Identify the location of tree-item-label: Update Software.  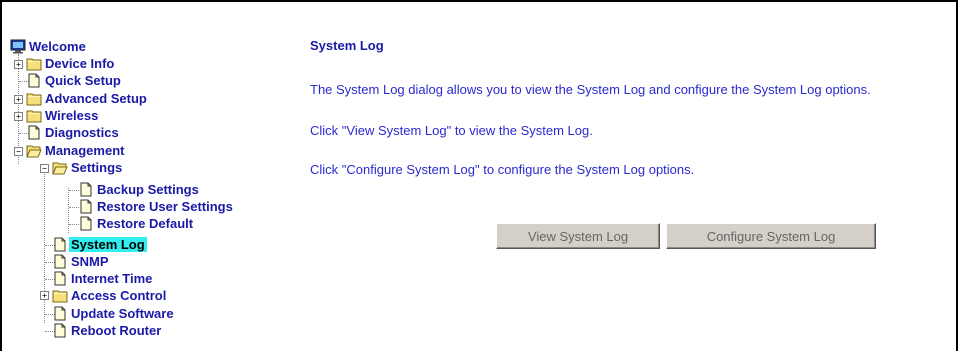
(122, 313).